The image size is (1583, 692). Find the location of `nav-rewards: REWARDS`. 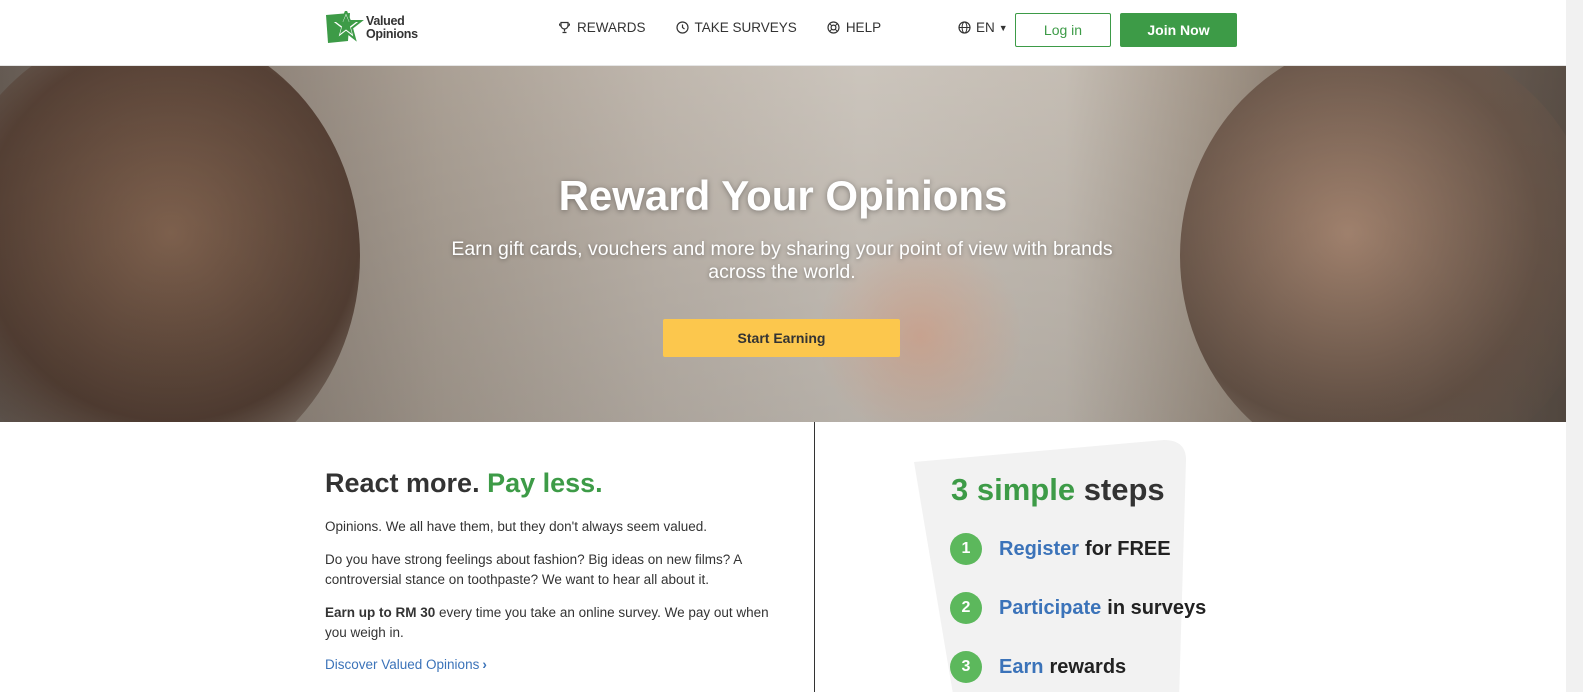

nav-rewards: REWARDS is located at coordinates (602, 27).